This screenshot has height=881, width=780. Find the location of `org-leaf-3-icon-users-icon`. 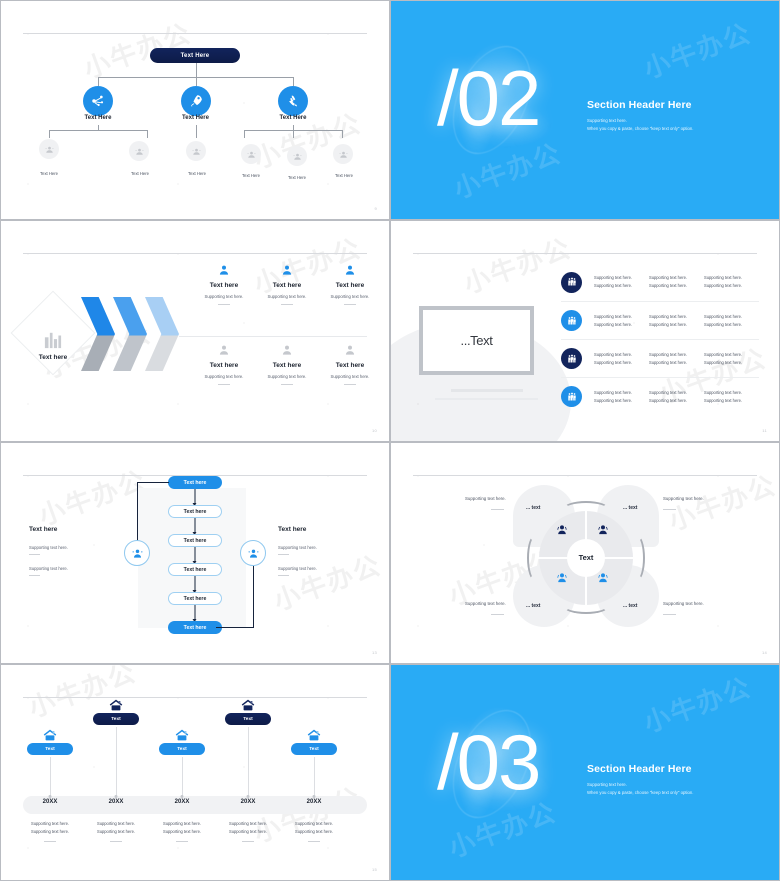

org-leaf-3-icon-users-icon is located at coordinates (196, 151).